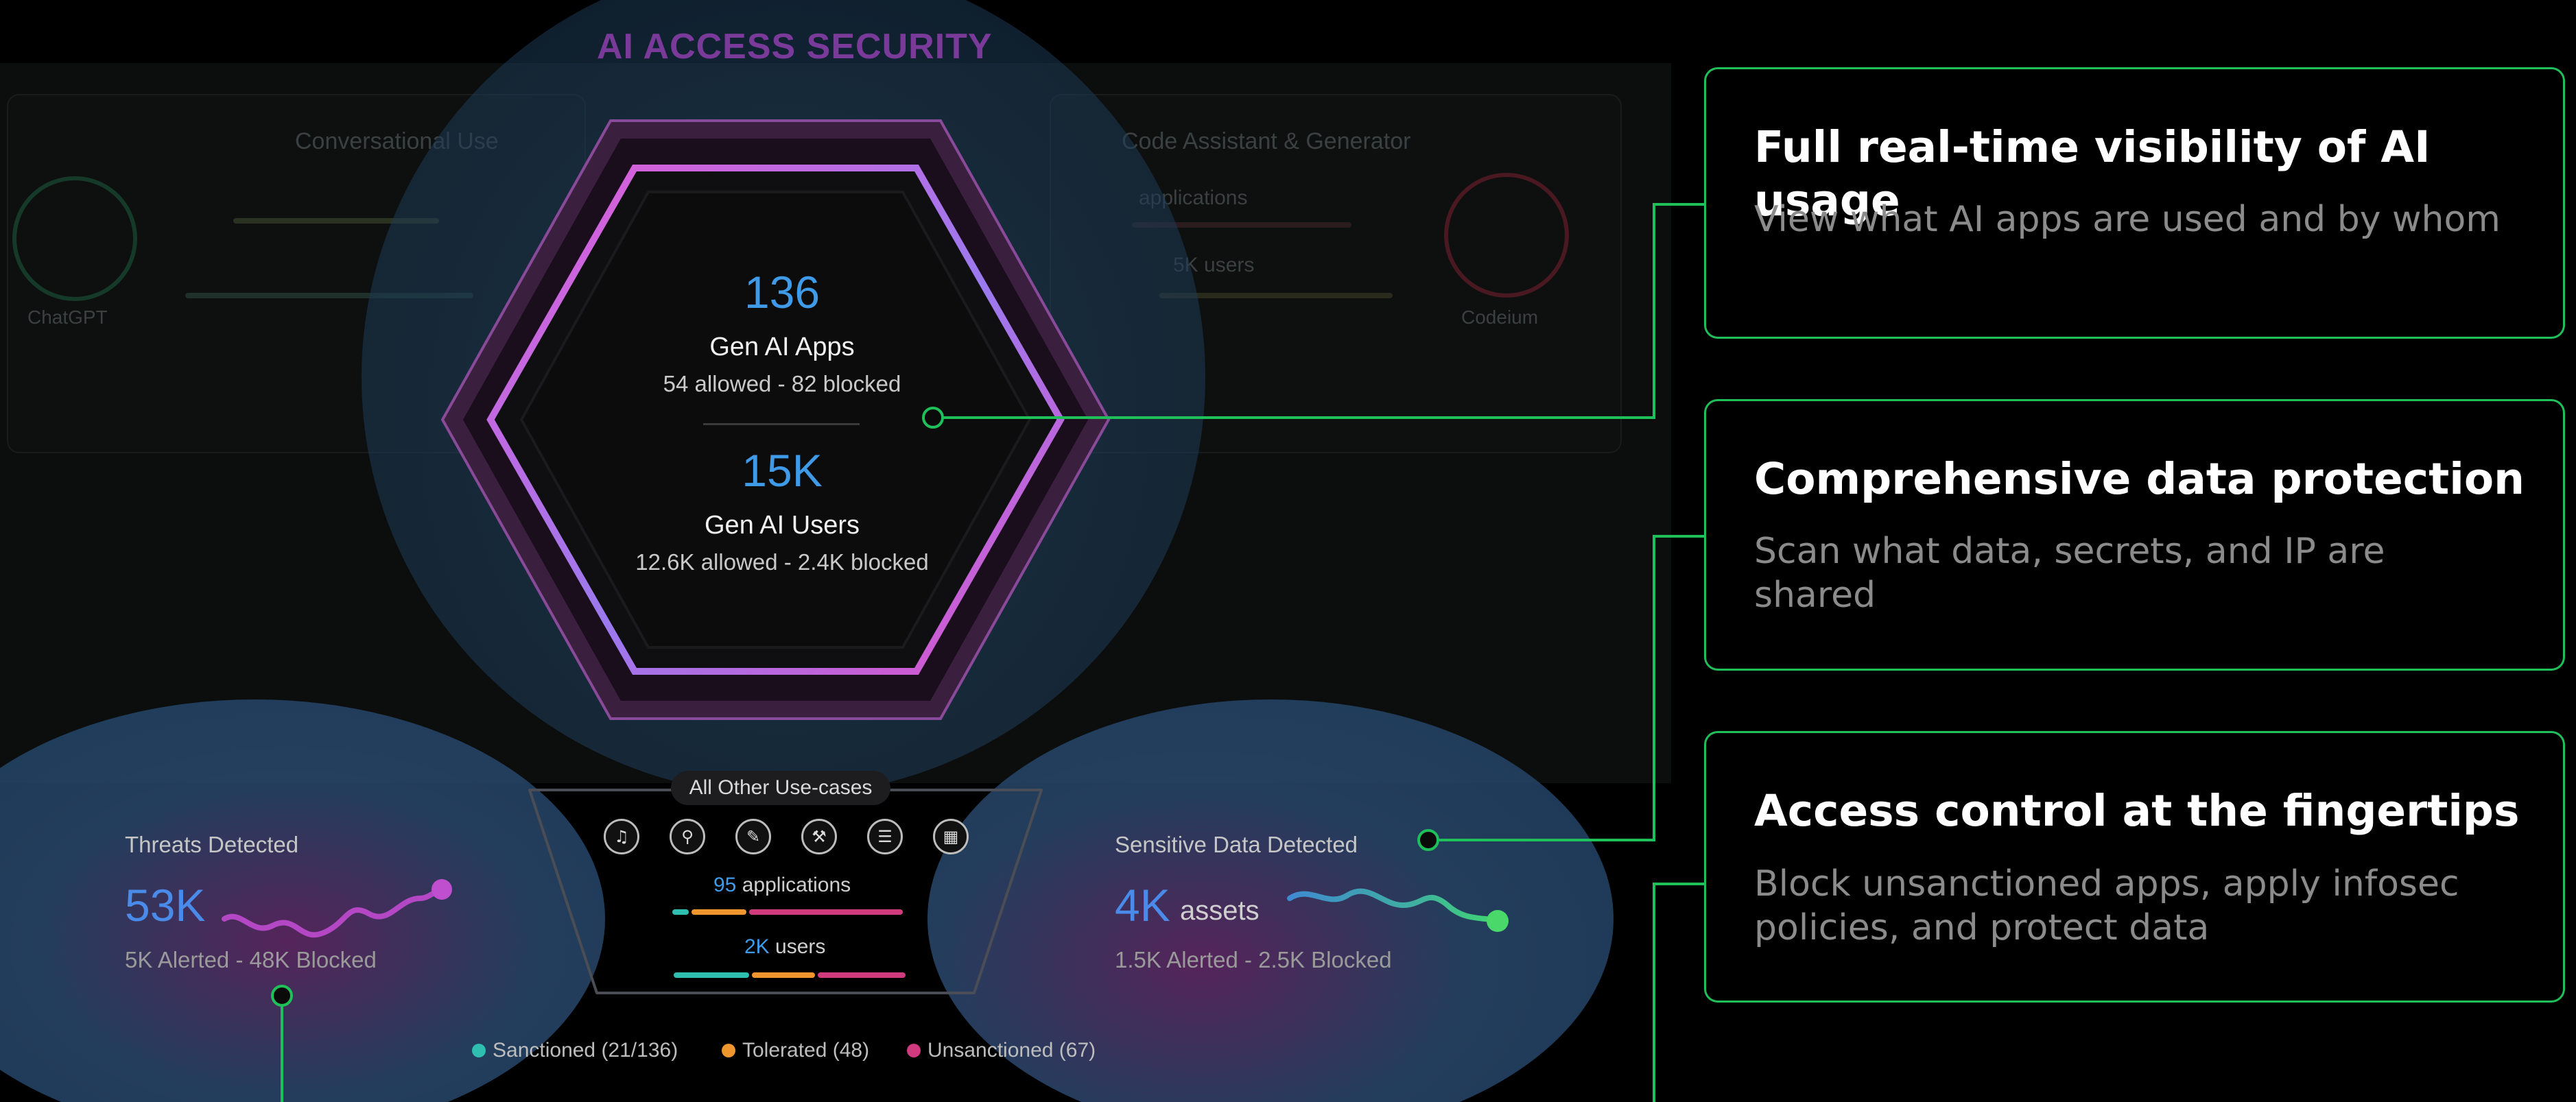  I want to click on bg-codeium-ring, so click(1506, 235).